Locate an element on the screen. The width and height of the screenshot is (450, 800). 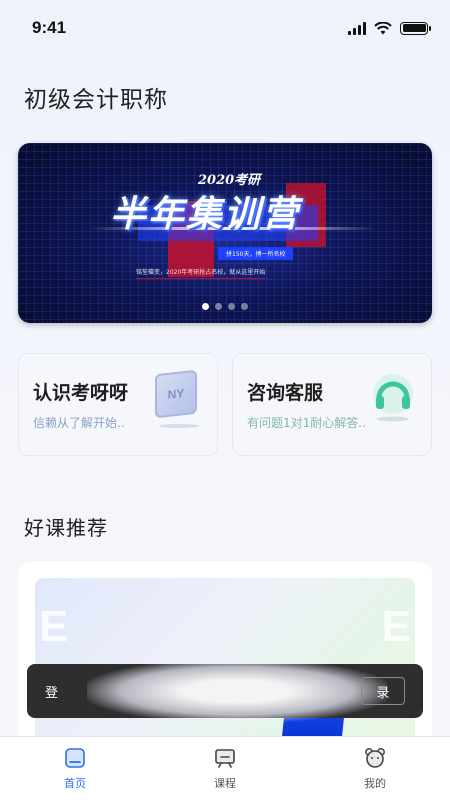
tab-profile: 我的 is located at coordinates (375, 768).